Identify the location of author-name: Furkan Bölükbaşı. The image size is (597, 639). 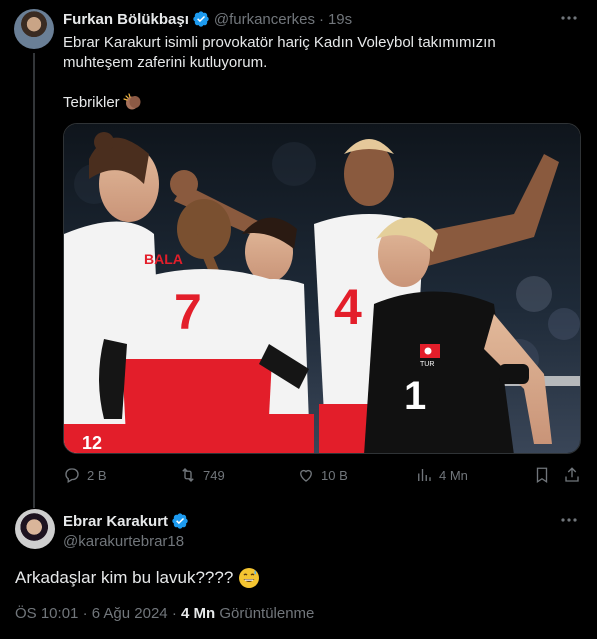
(126, 19).